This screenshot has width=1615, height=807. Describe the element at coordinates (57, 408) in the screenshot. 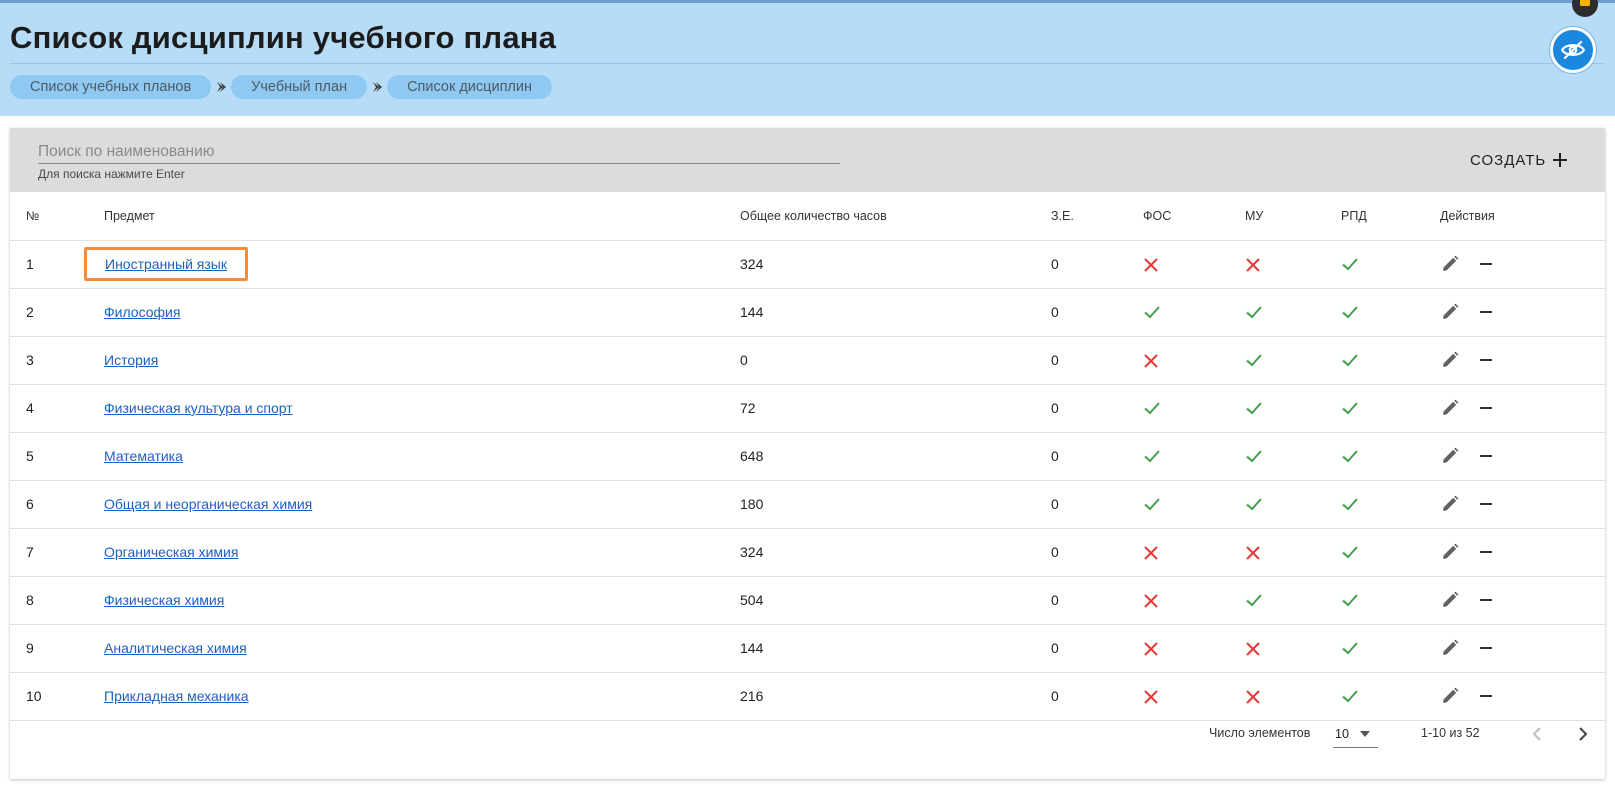

I see `cell-num: 4` at that location.